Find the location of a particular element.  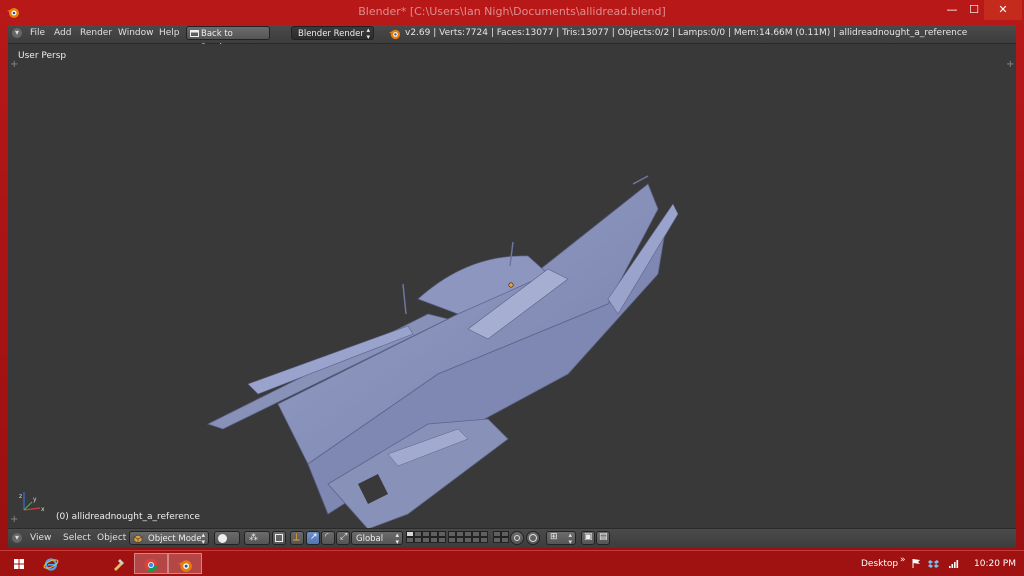

transform-orientation-select: Global ▴ ▾ is located at coordinates (377, 538).